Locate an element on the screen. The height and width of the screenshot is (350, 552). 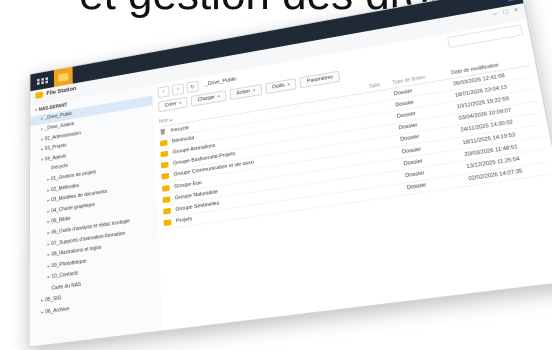
sidebar-item-label: 05_Biblio is located at coordinates (61, 220).